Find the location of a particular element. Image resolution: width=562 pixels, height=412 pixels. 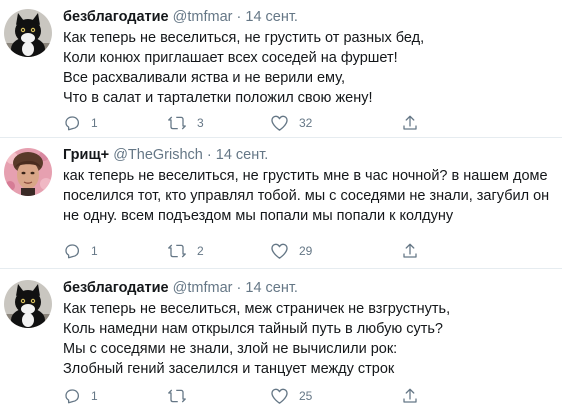

retweet-button: 3 is located at coordinates (185, 123).